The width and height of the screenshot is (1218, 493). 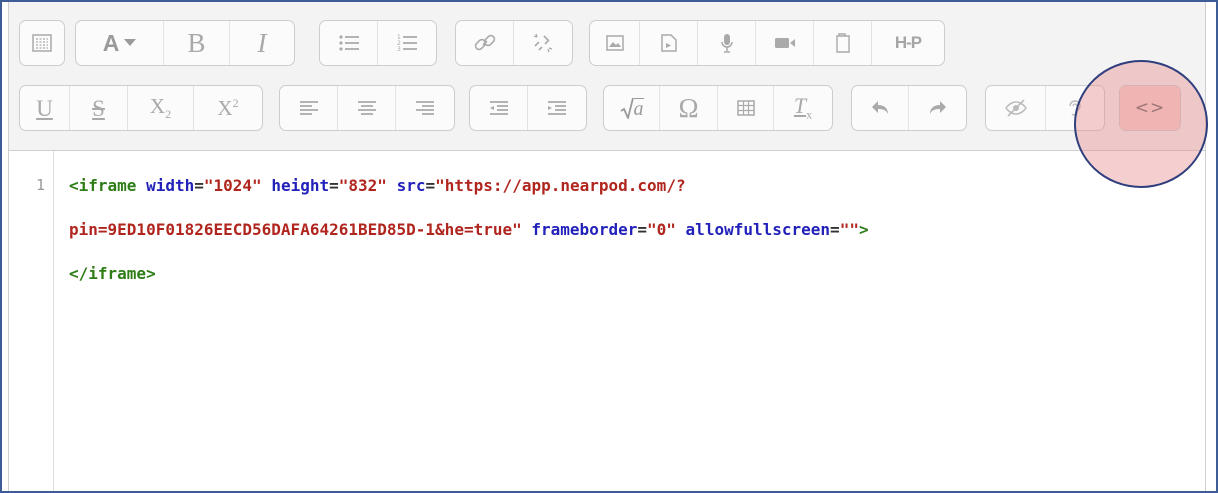 I want to click on toolbar-group-collapse, so click(x=42, y=43).